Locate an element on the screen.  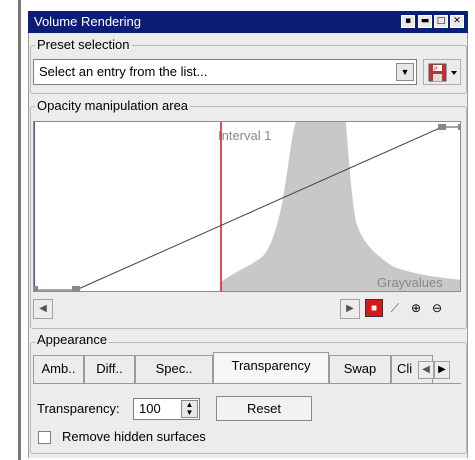
remove-hidden-checkbox is located at coordinates (44, 437).